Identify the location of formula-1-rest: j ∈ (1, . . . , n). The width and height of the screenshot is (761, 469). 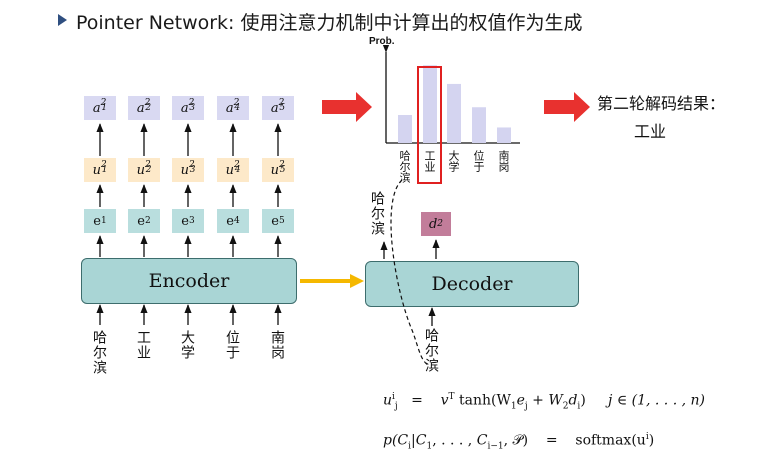
(656, 400).